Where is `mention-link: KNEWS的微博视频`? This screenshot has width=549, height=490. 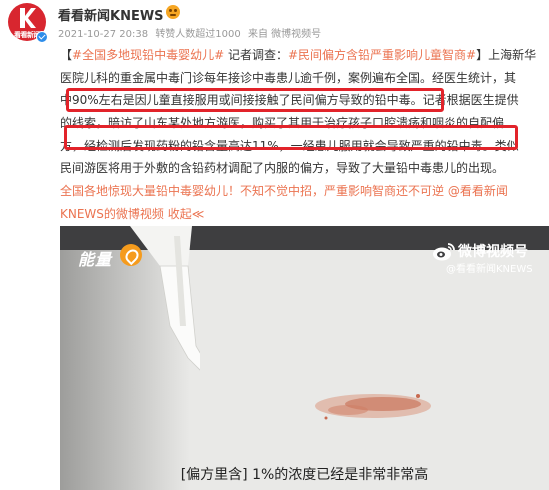
mention-link: KNEWS的微博视频 is located at coordinates (112, 214).